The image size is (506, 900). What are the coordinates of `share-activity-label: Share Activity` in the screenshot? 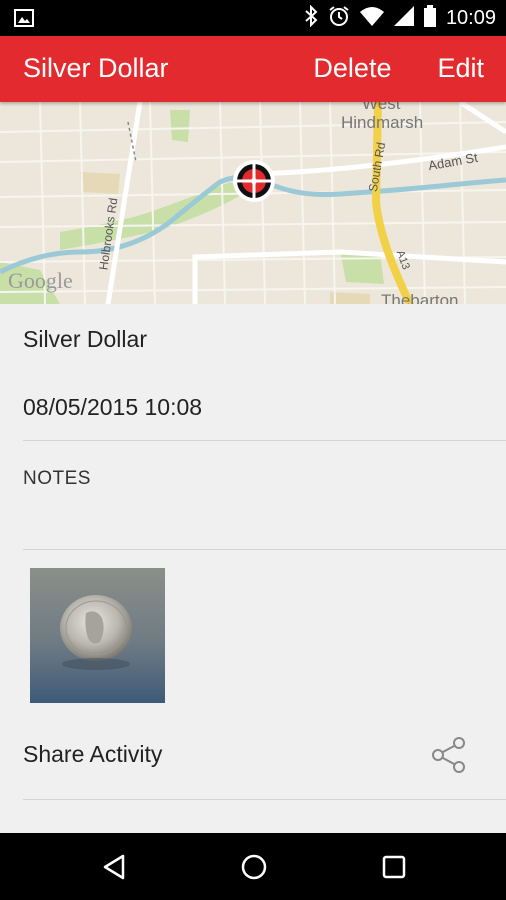 It's located at (92, 754).